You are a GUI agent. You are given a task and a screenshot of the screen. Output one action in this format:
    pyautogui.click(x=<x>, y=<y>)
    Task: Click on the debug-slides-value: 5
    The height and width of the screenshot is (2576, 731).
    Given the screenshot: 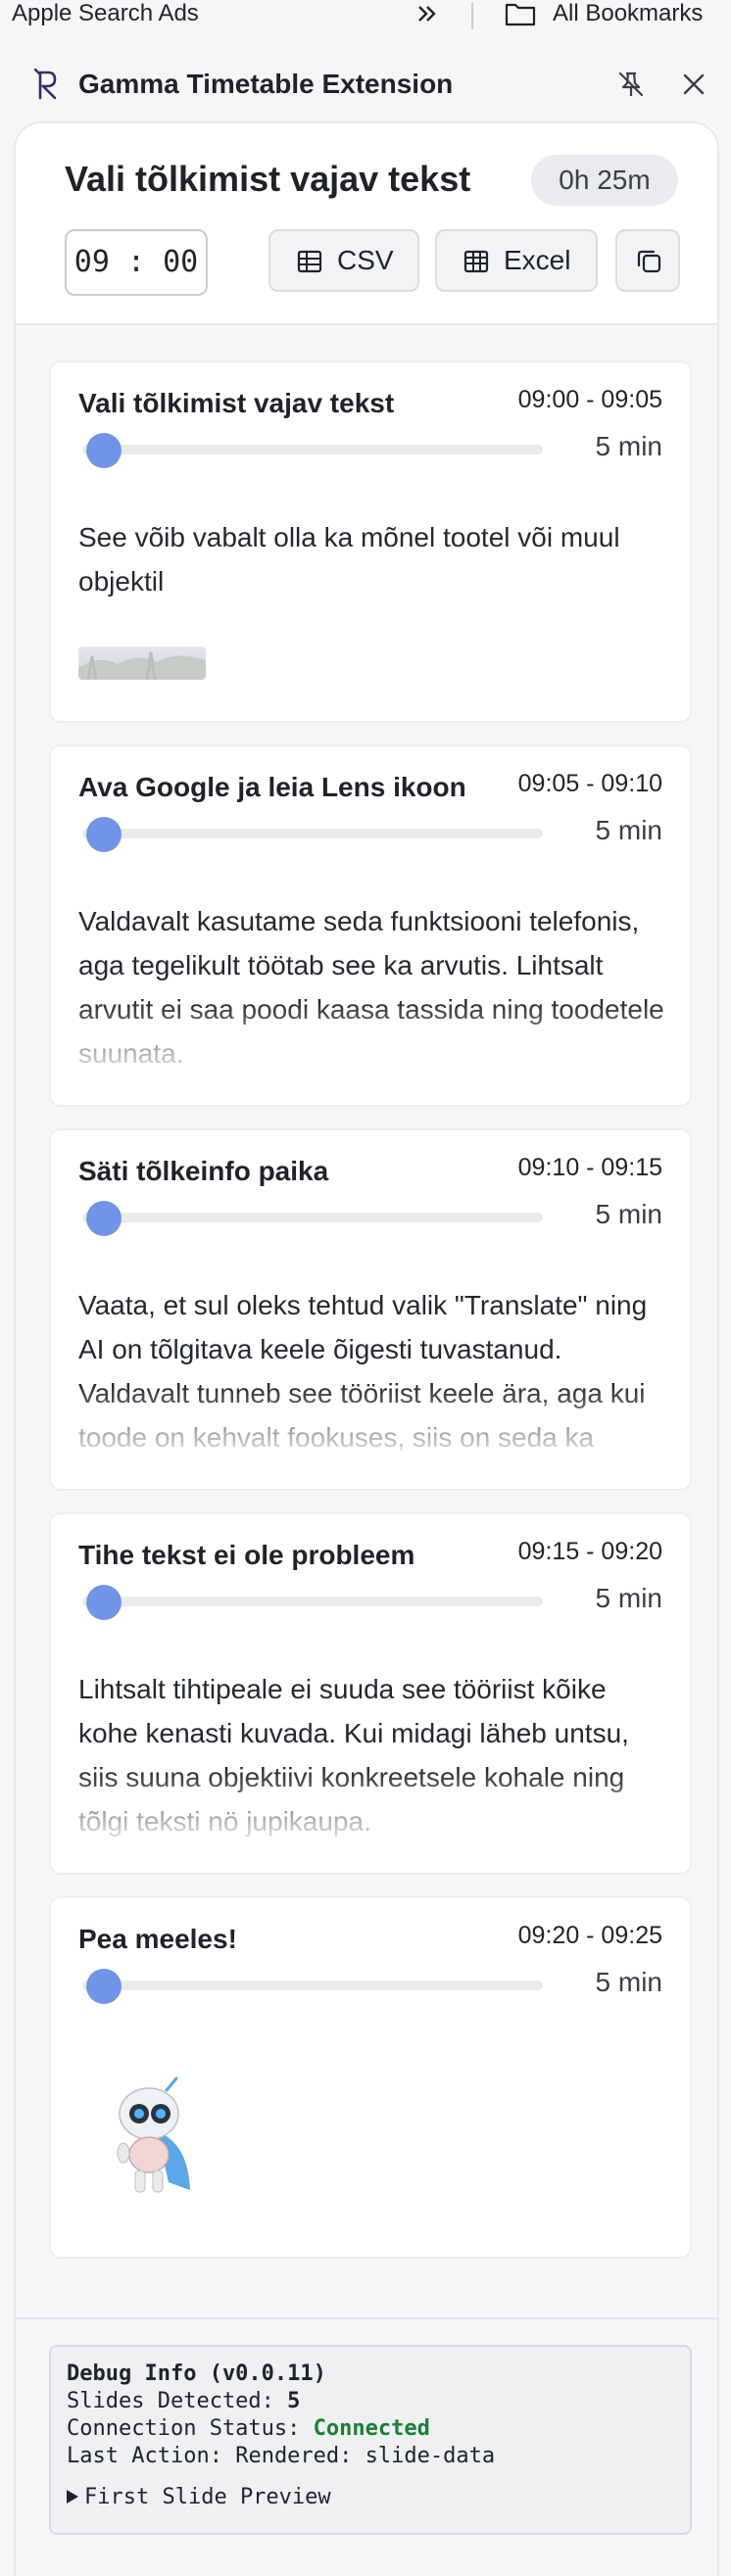 What is the action you would take?
    pyautogui.click(x=294, y=2401)
    